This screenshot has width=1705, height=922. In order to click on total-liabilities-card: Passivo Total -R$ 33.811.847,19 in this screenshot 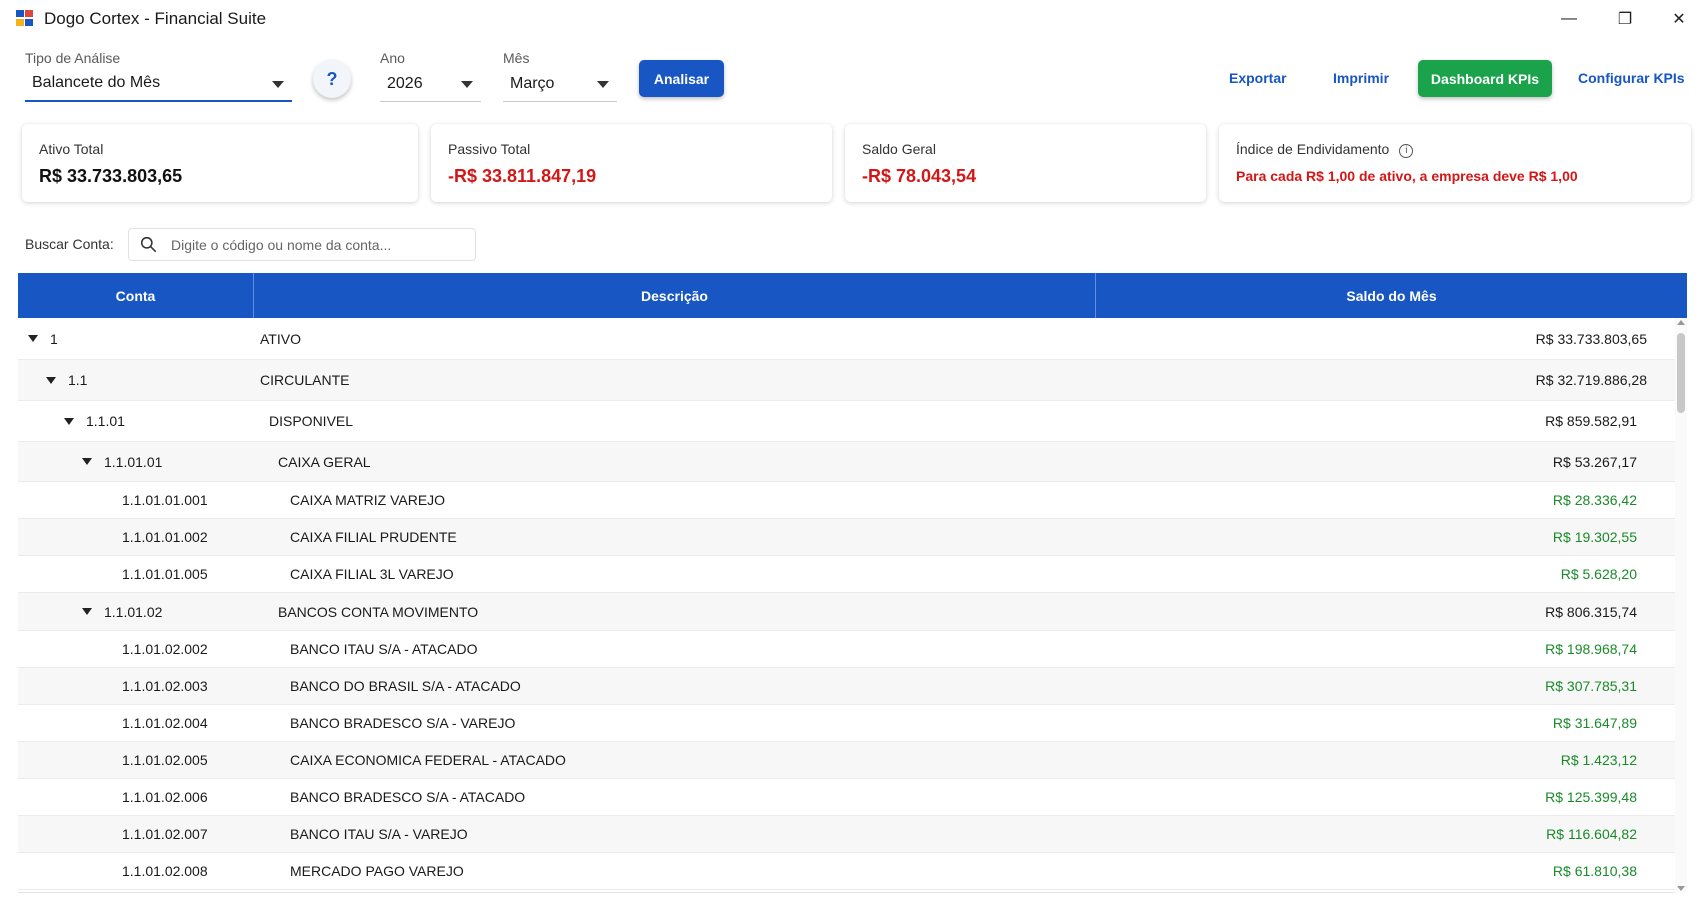, I will do `click(631, 163)`.